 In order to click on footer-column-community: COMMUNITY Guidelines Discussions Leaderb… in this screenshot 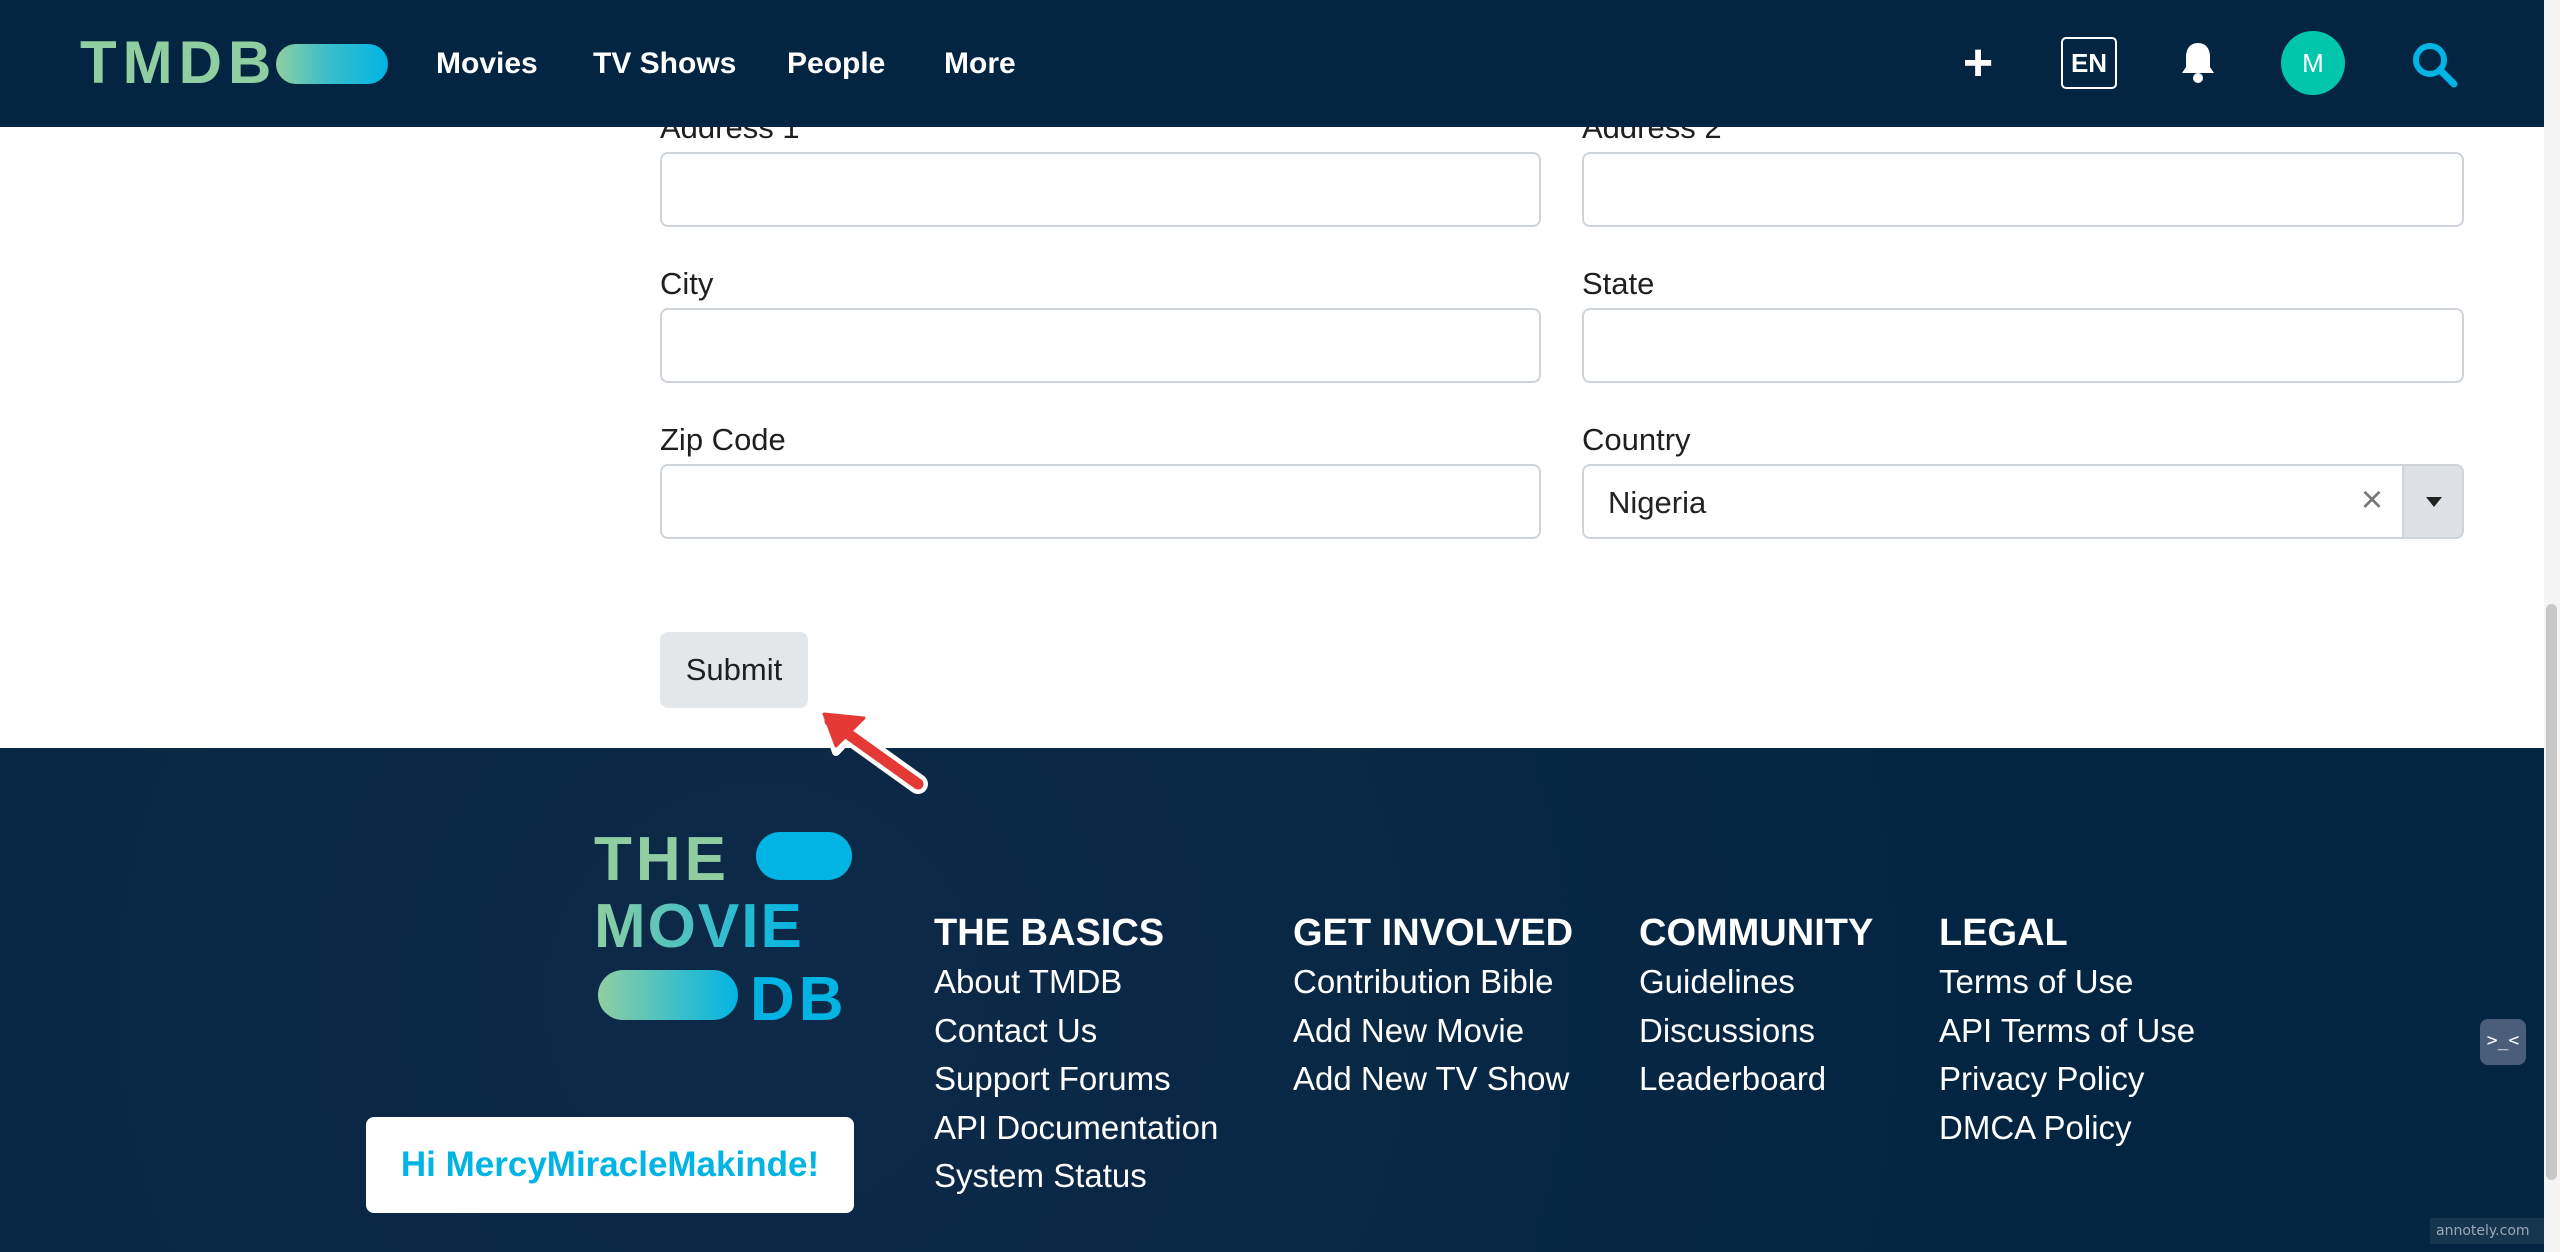, I will do `click(1756, 1007)`.